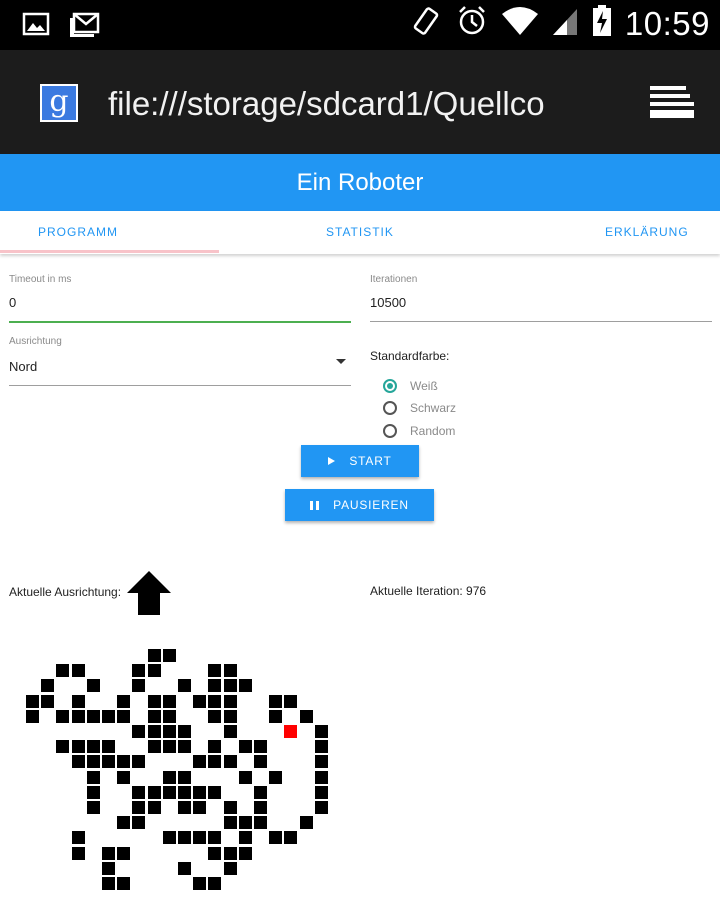 The height and width of the screenshot is (898, 720). Describe the element at coordinates (390, 431) in the screenshot. I see `radio-random` at that location.